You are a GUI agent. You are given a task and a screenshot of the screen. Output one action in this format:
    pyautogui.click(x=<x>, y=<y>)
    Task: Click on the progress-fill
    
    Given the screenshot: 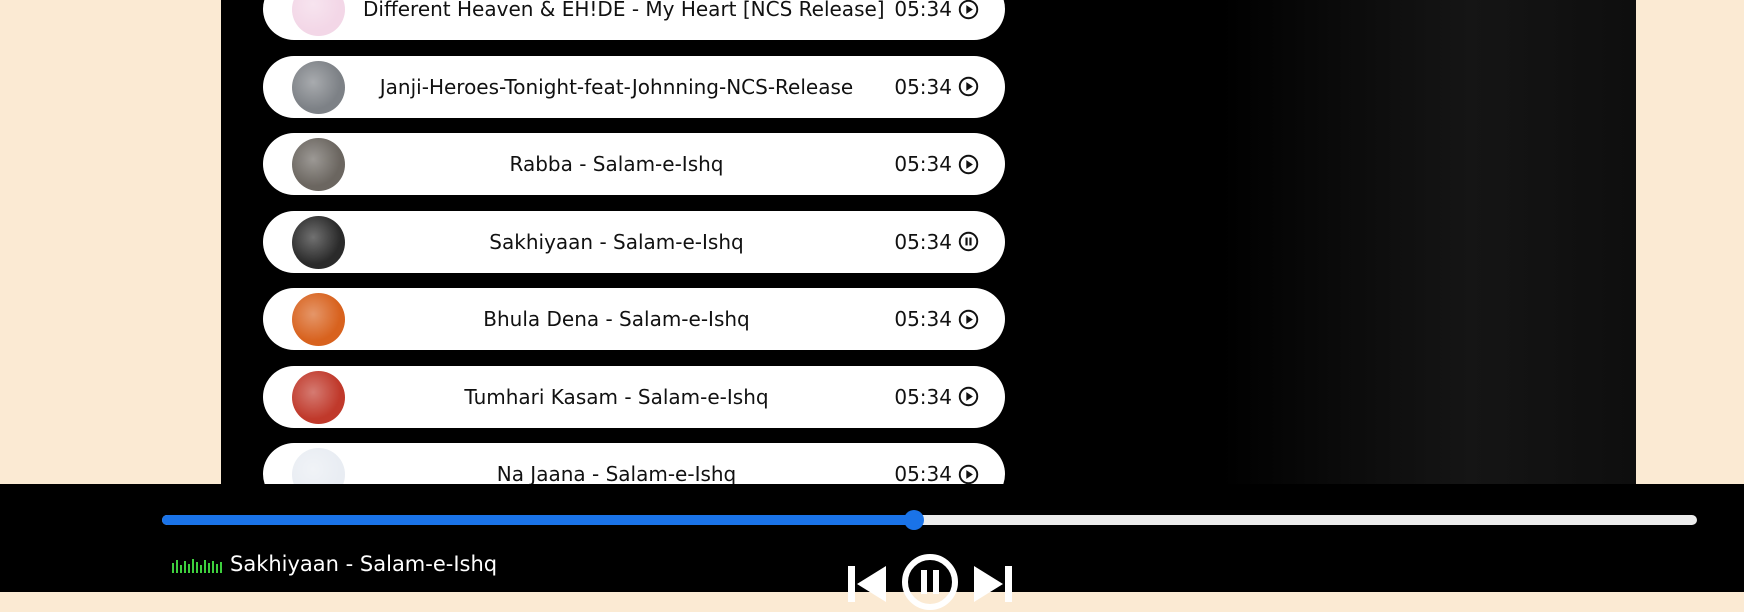 What is the action you would take?
    pyautogui.click(x=538, y=520)
    